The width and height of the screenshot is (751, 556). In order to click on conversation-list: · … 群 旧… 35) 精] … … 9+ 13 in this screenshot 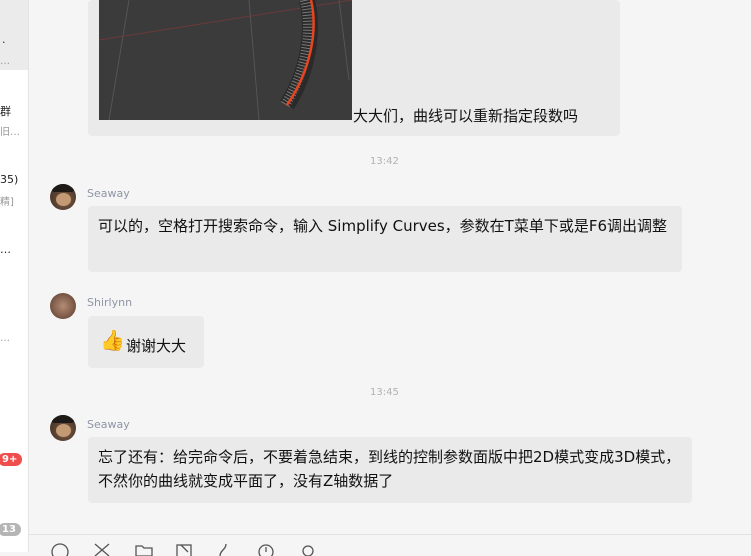, I will do `click(14, 276)`.